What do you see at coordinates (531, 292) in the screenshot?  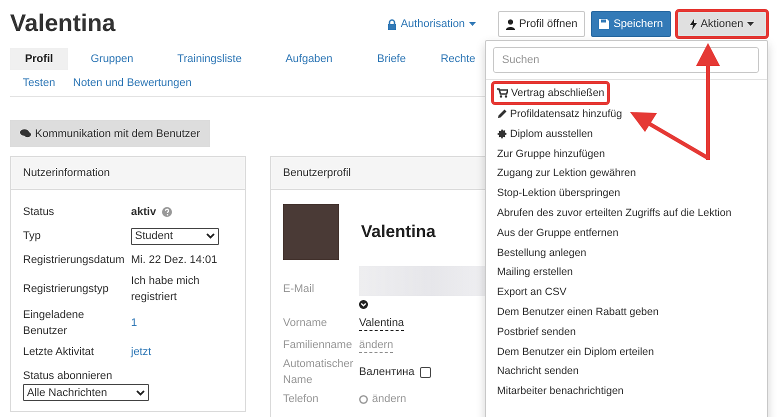 I see `menu-item: Export an CSV` at bounding box center [531, 292].